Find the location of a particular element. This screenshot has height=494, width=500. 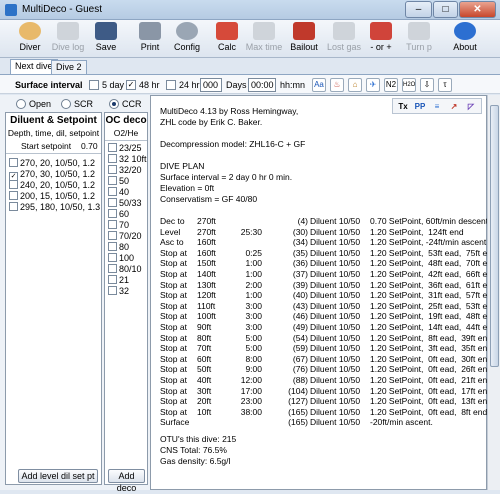

maximize-button: □ is located at coordinates (445, 9).